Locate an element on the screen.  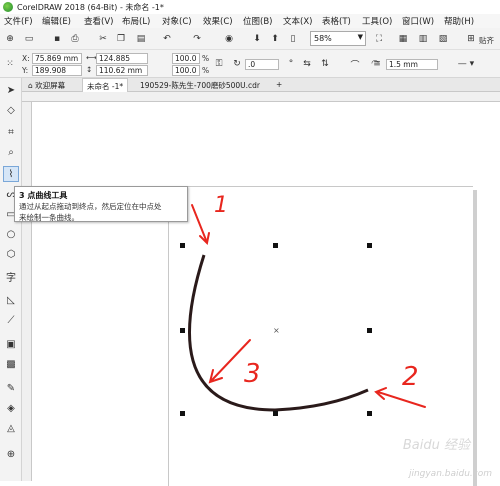
full-screen-icon: ⛶ is located at coordinates (379, 39).